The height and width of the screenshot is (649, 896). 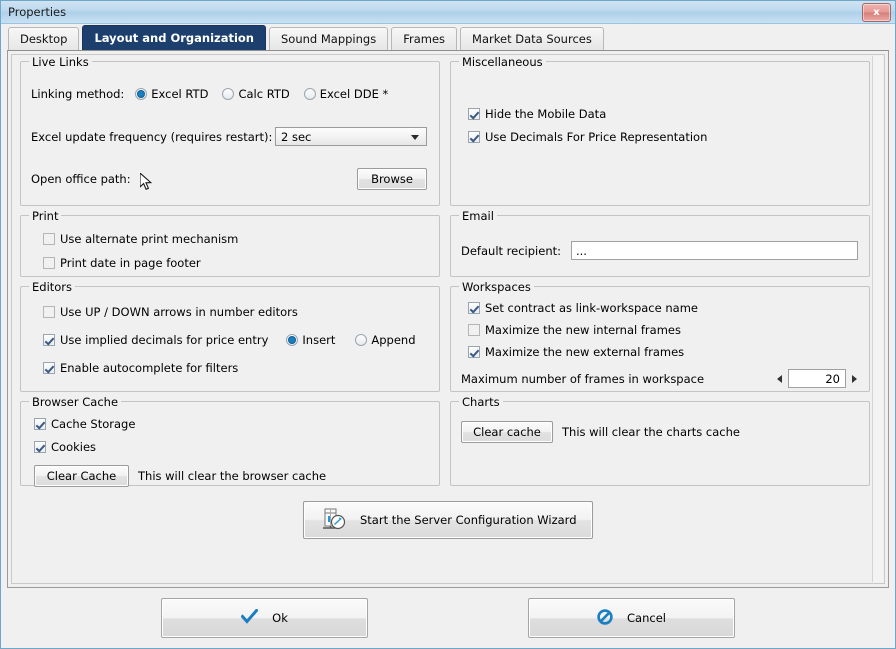 I want to click on radio-excel-rtd, so click(x=141, y=94).